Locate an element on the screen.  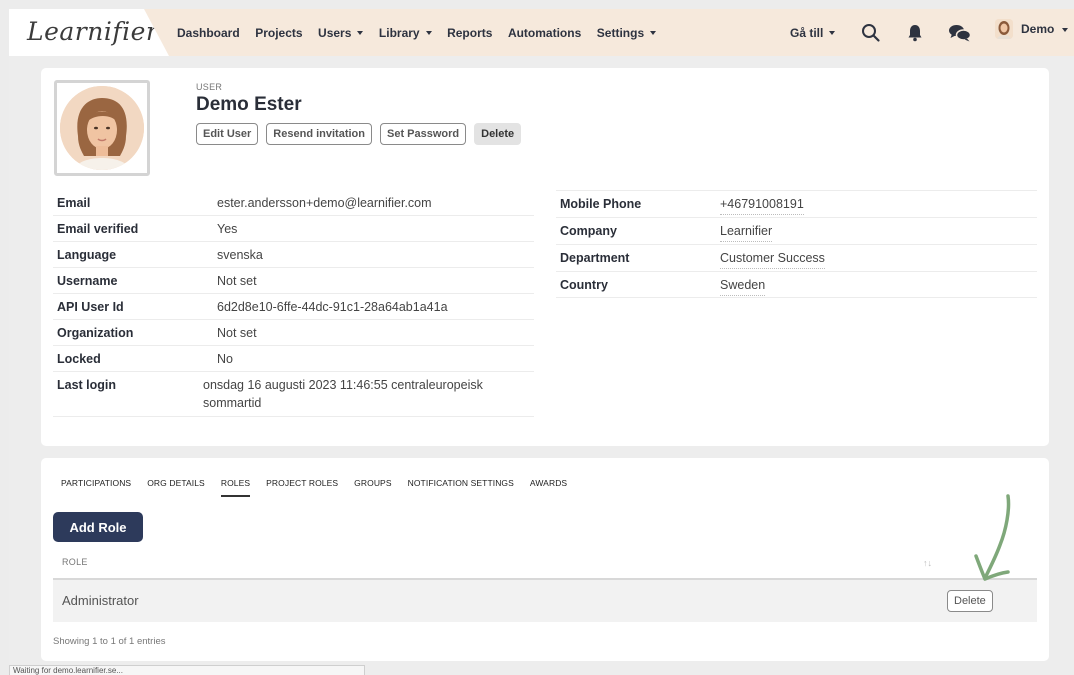
nav-right: Gå till is located at coordinates (813, 32).